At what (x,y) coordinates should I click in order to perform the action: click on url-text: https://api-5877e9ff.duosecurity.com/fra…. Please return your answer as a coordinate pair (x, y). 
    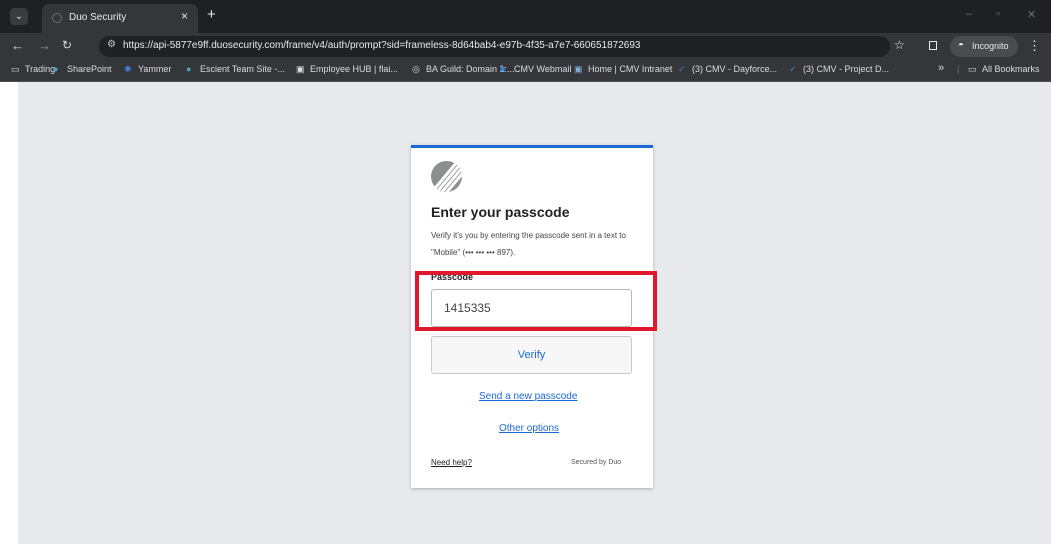
    Looking at the image, I should click on (382, 45).